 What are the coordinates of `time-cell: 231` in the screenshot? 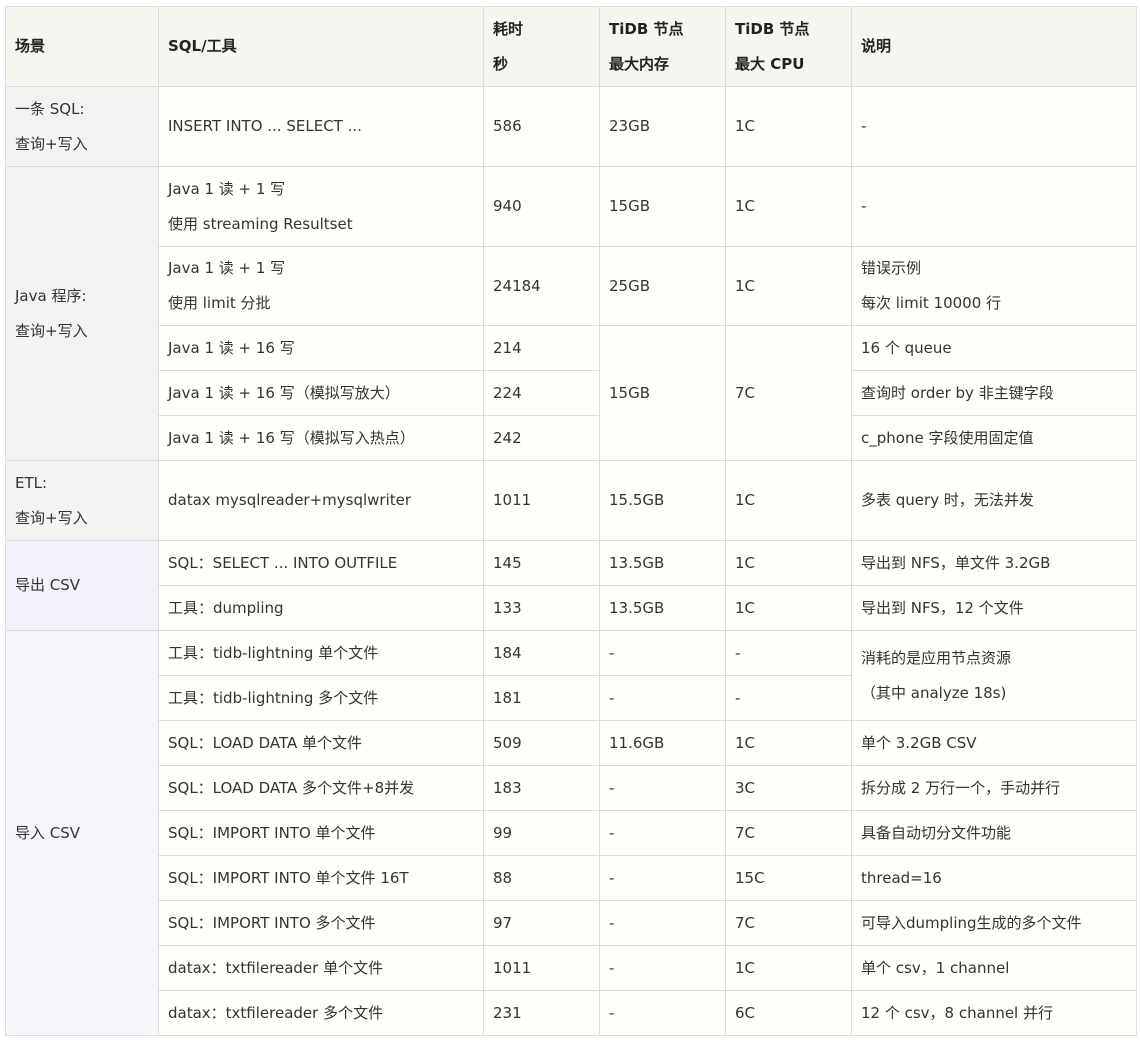 It's located at (541, 1013).